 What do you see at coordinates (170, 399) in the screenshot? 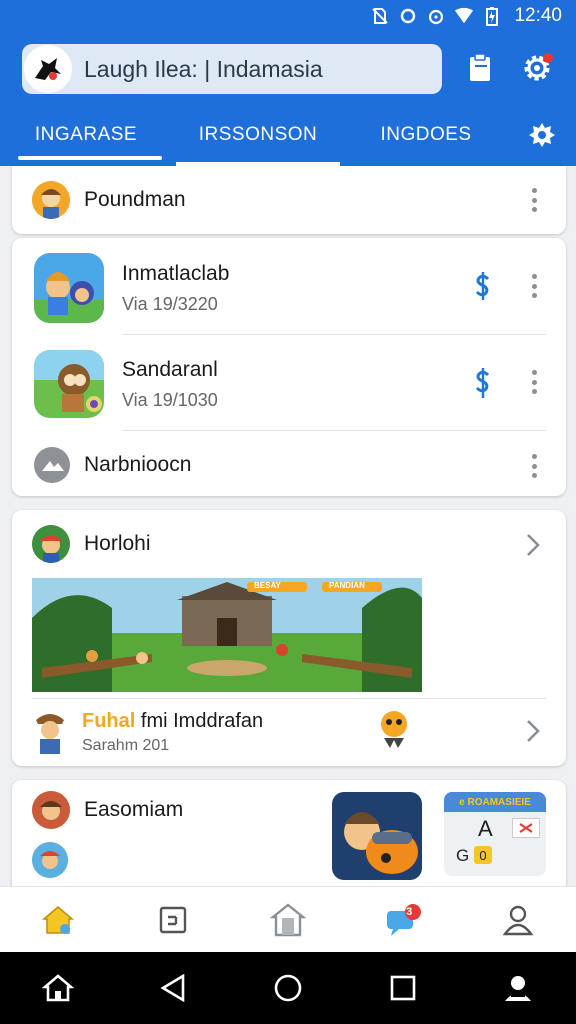
I see `game-subtitle: Via 19/1030` at bounding box center [170, 399].